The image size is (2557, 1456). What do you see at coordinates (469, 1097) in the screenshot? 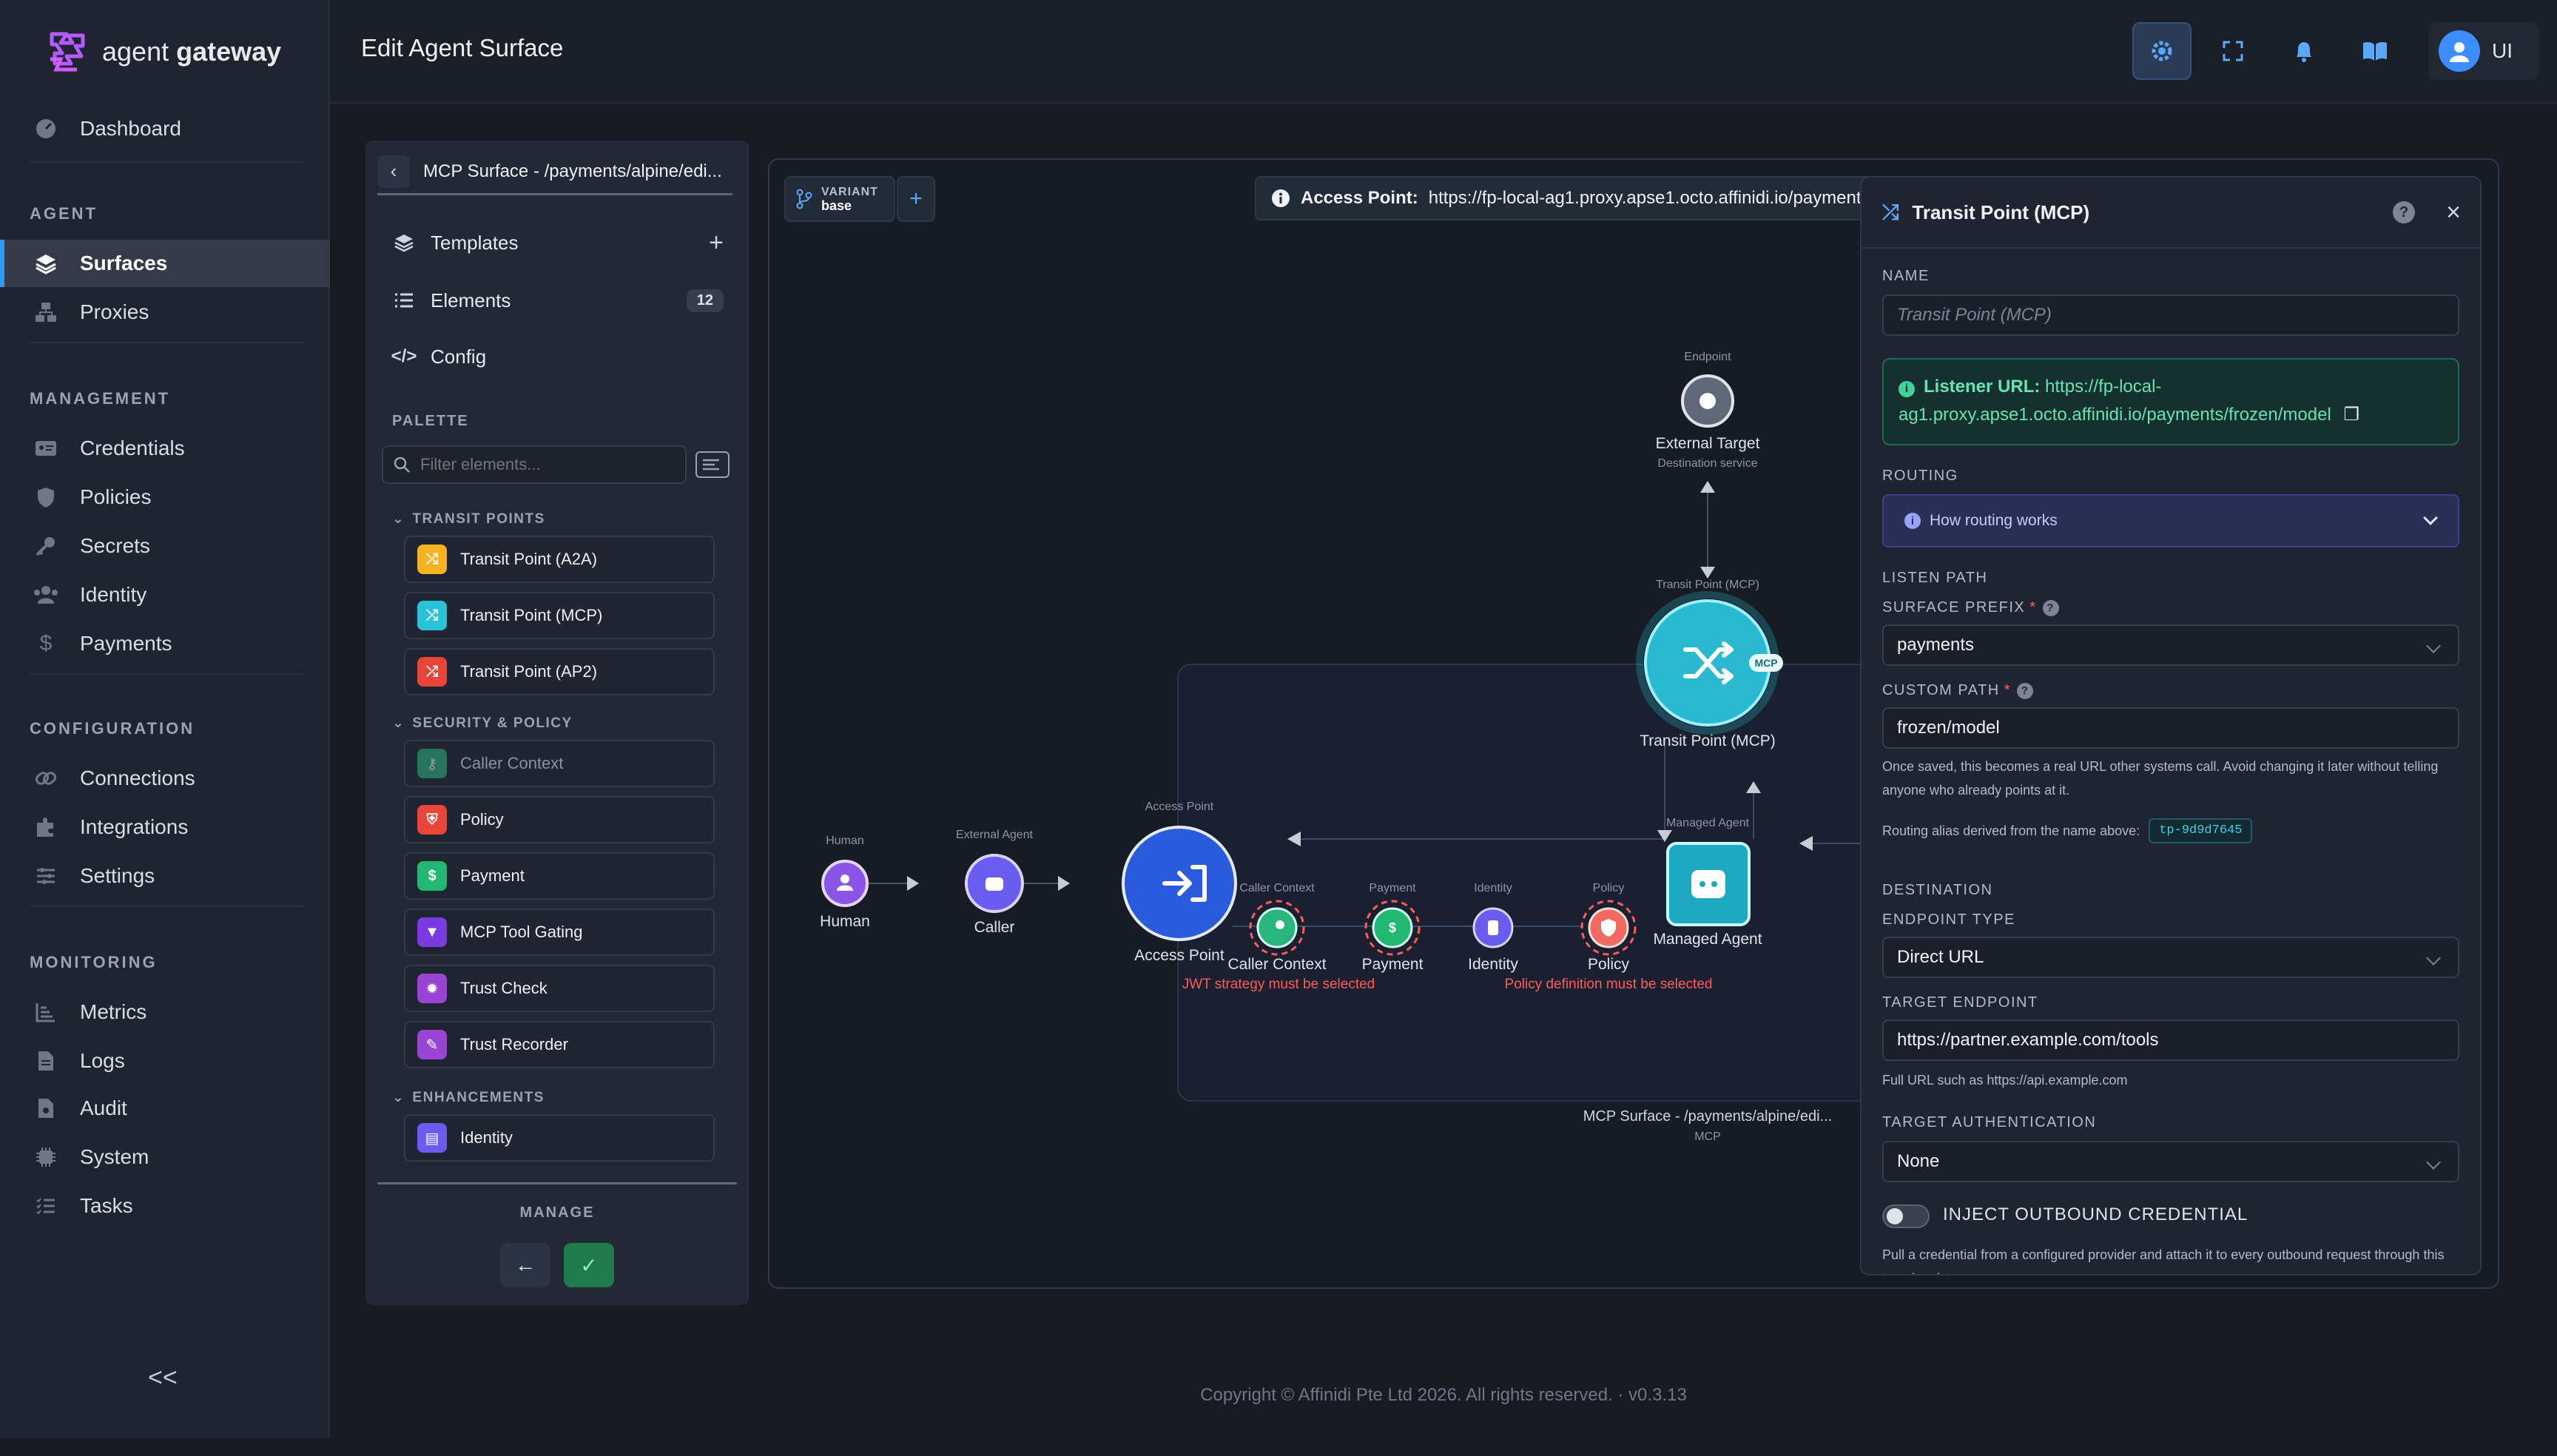
I see `group-enhancements: ⌄ ENHANCEMENTS` at bounding box center [469, 1097].